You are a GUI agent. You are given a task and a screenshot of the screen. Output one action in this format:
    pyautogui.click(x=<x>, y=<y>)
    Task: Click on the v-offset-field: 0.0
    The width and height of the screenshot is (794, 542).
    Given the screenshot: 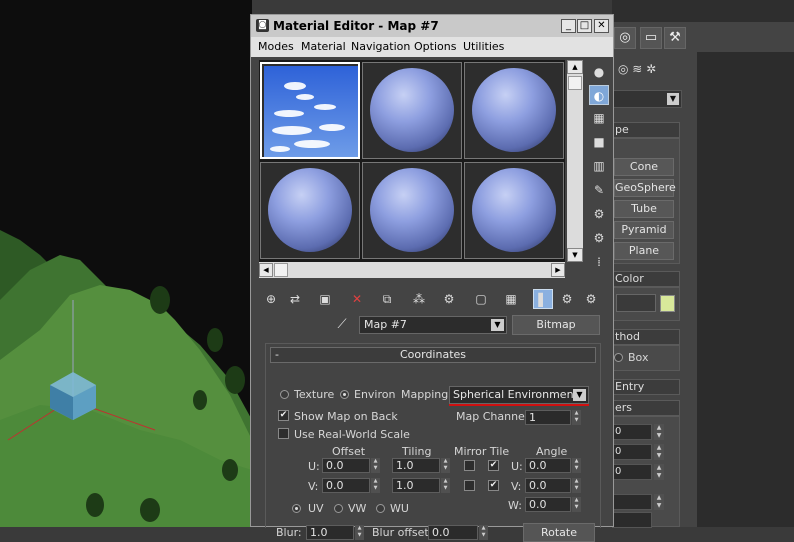 What is the action you would take?
    pyautogui.click(x=346, y=485)
    